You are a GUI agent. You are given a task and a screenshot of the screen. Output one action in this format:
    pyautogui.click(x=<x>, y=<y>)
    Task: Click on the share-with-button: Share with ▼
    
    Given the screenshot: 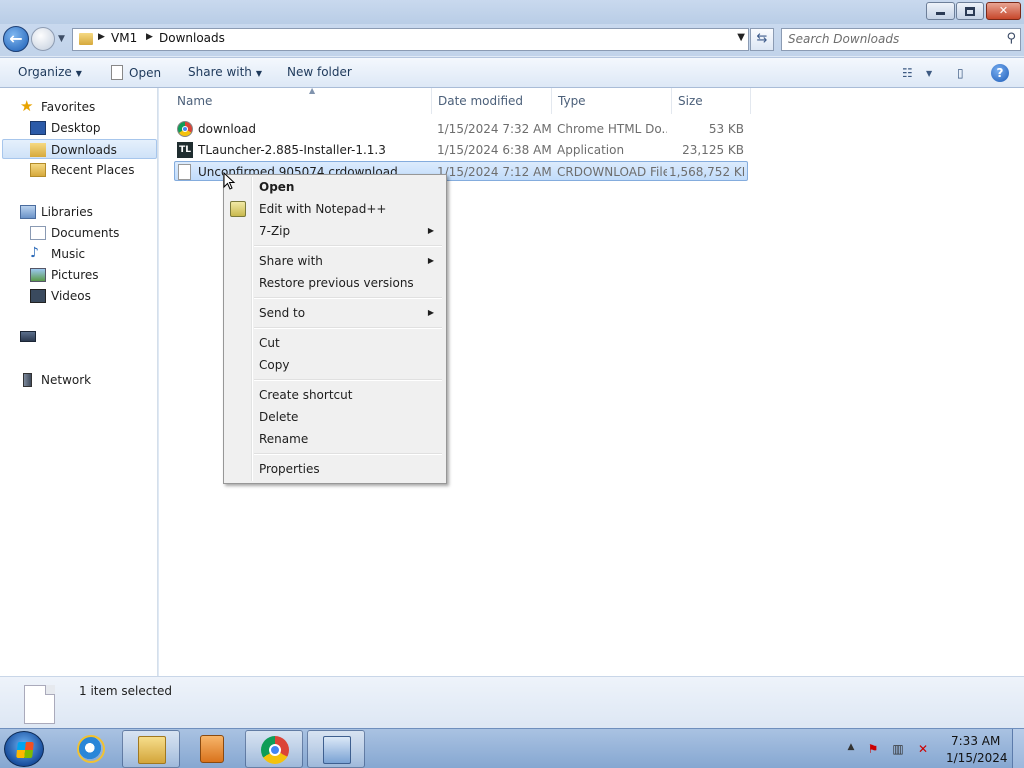 What is the action you would take?
    pyautogui.click(x=225, y=72)
    